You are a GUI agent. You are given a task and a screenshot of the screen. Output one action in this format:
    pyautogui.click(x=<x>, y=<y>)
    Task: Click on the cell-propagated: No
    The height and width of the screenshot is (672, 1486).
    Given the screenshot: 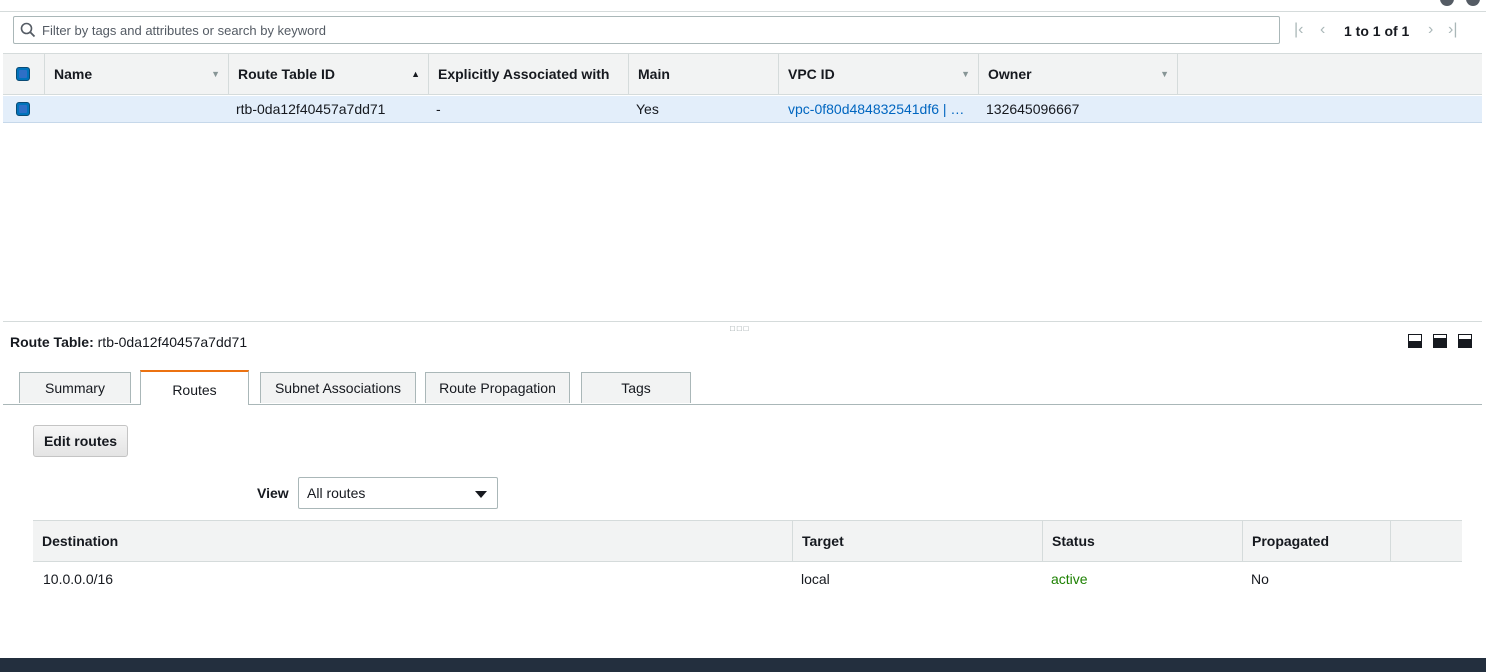 What is the action you would take?
    pyautogui.click(x=1260, y=579)
    